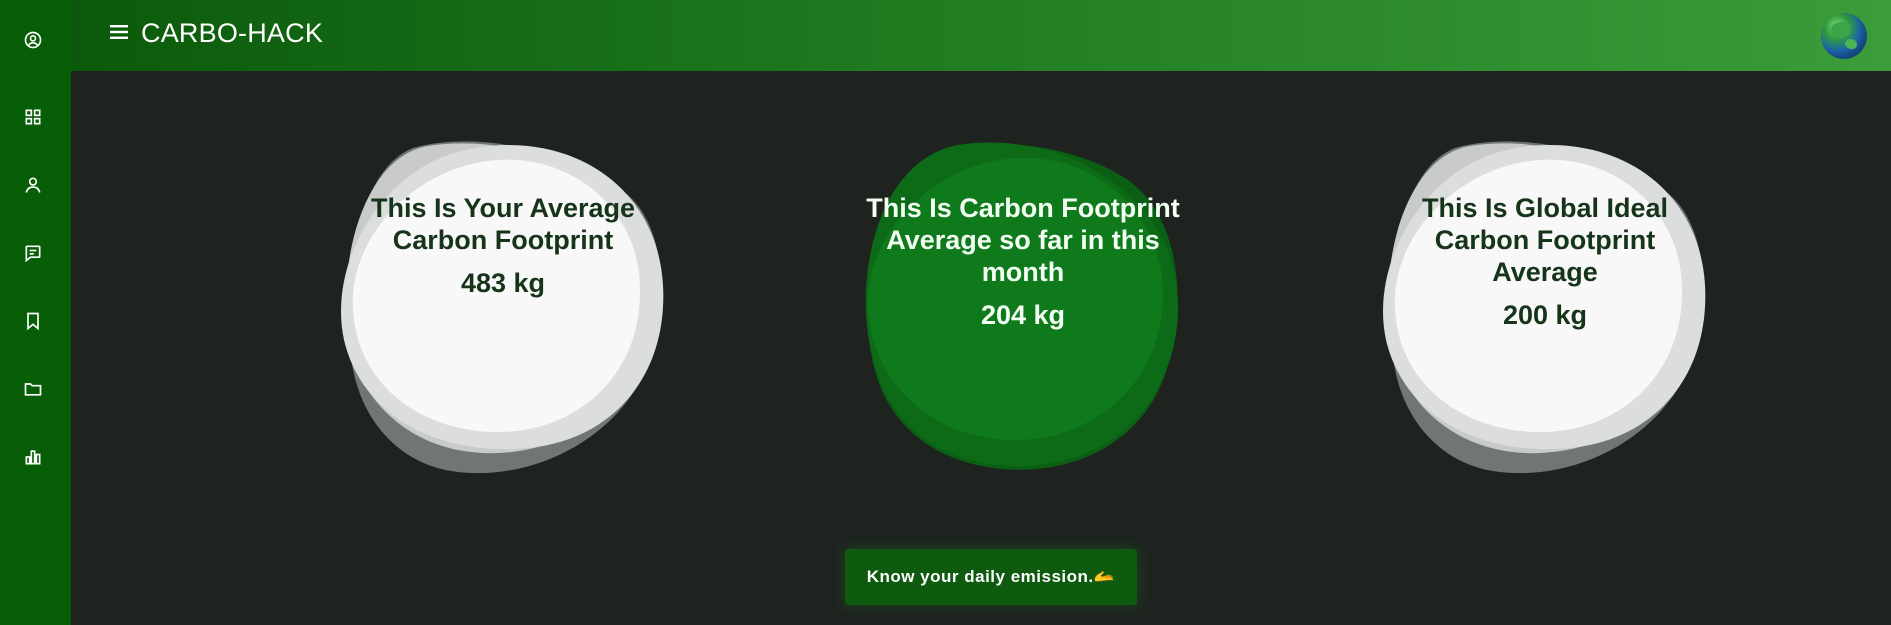  I want to click on card-value: 483 kg, so click(503, 283).